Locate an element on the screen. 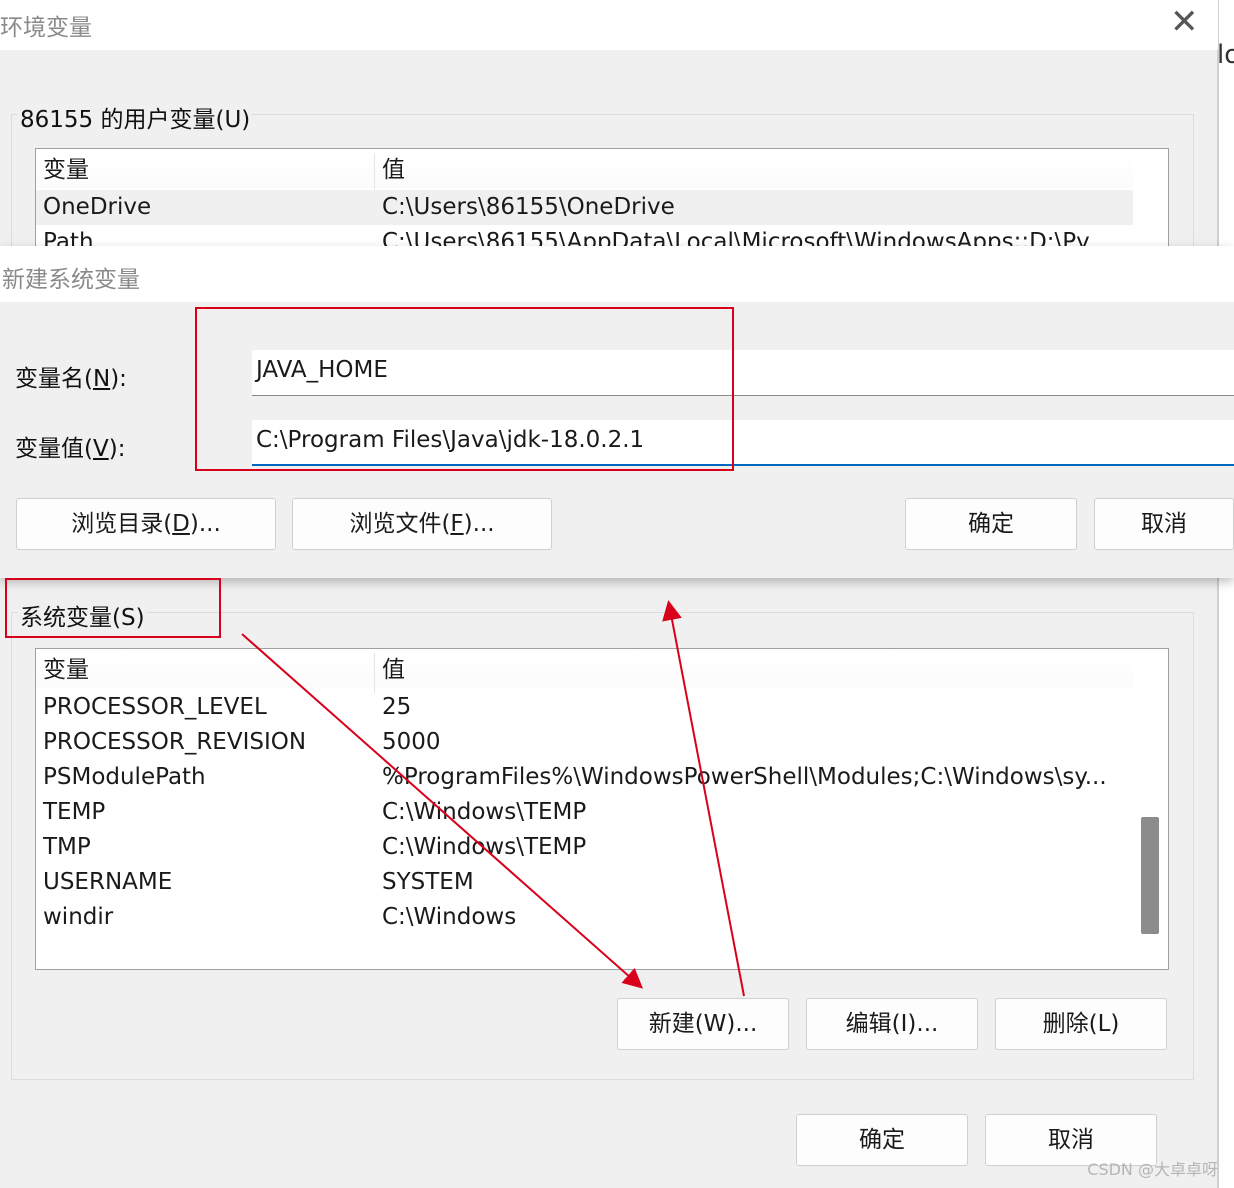 The width and height of the screenshot is (1234, 1188). env-titlebar: 环境变量 ✕ is located at coordinates (609, 25).